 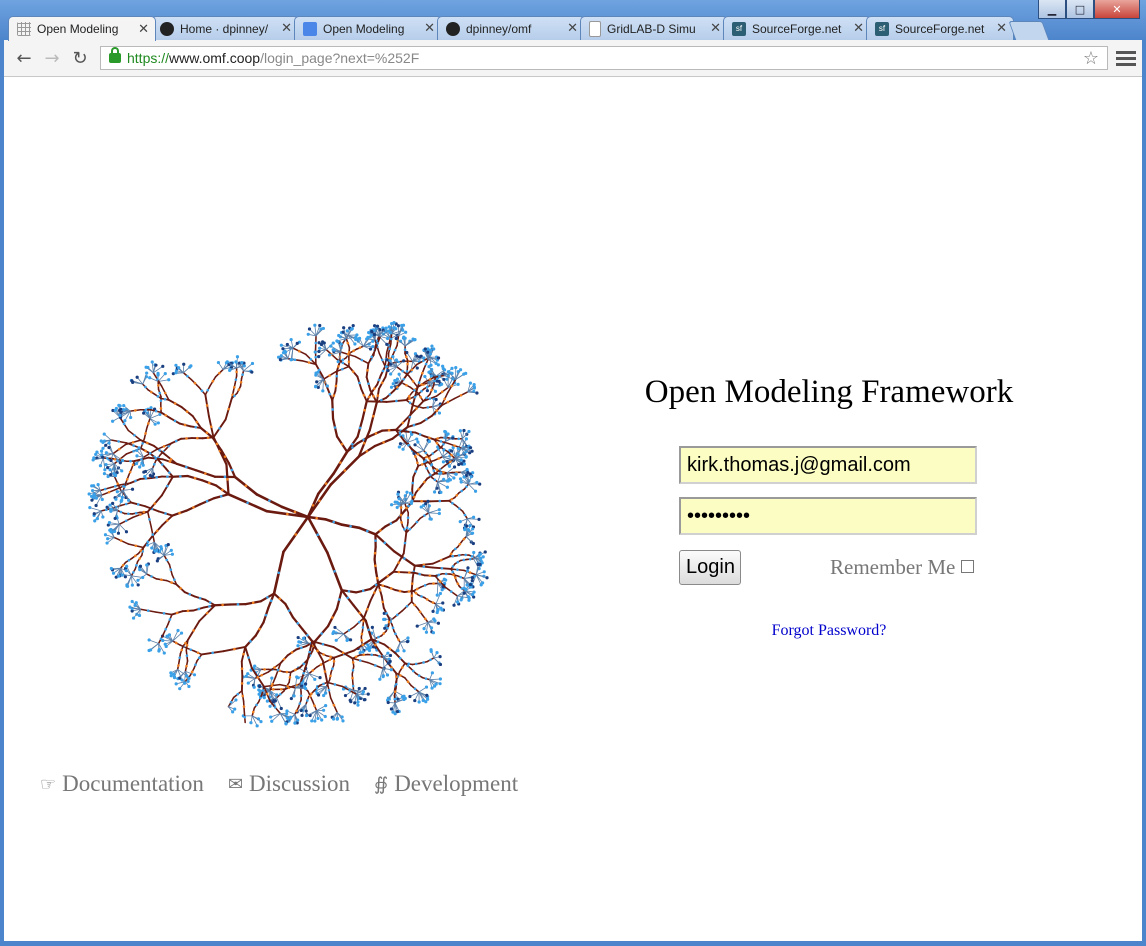 I want to click on new-tab-button, so click(x=1029, y=31).